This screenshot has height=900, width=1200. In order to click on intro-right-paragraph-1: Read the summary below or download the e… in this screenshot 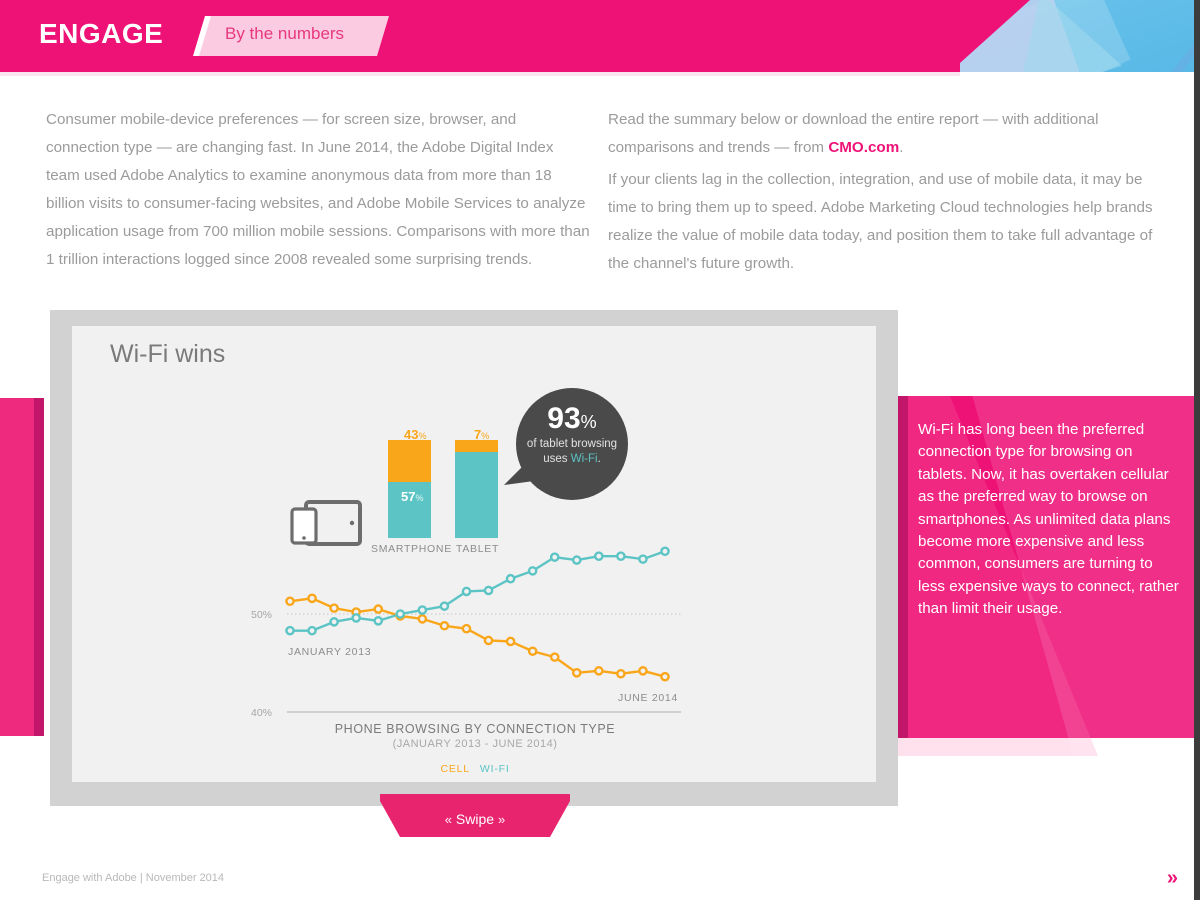, I will do `click(888, 134)`.